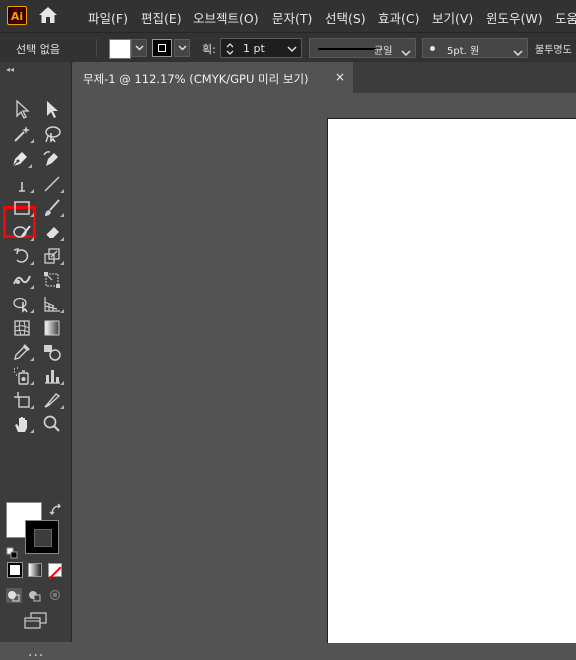  I want to click on zoom-tool, so click(52, 423).